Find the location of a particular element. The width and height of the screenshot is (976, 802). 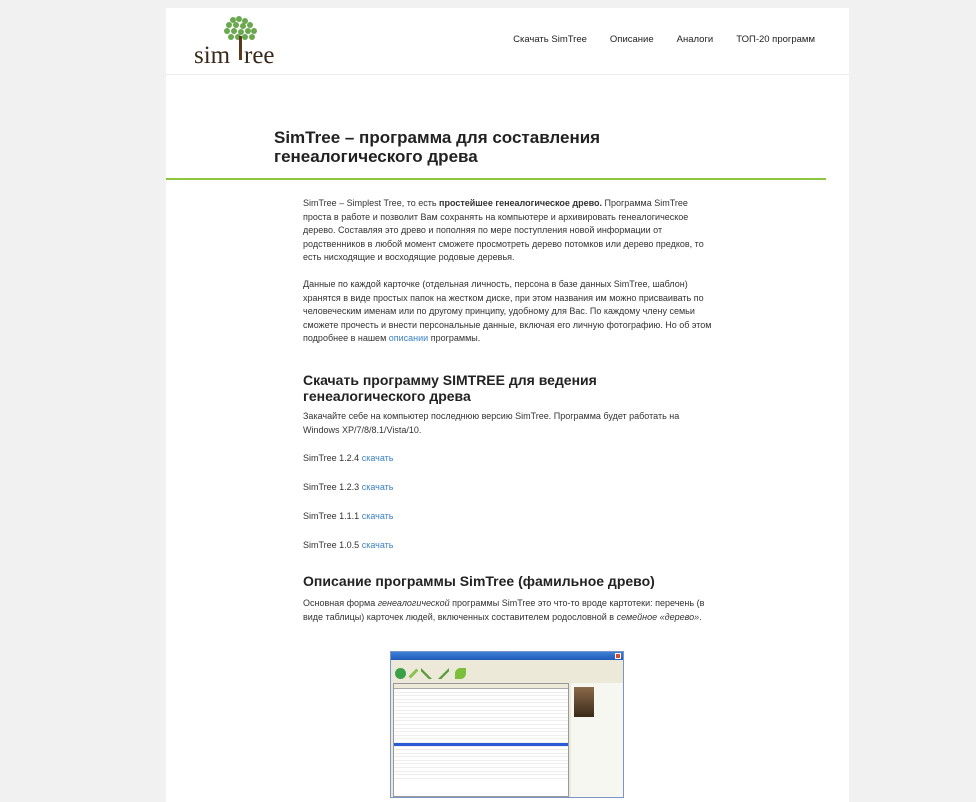

simtree-logo: sim ree is located at coordinates (238, 42).